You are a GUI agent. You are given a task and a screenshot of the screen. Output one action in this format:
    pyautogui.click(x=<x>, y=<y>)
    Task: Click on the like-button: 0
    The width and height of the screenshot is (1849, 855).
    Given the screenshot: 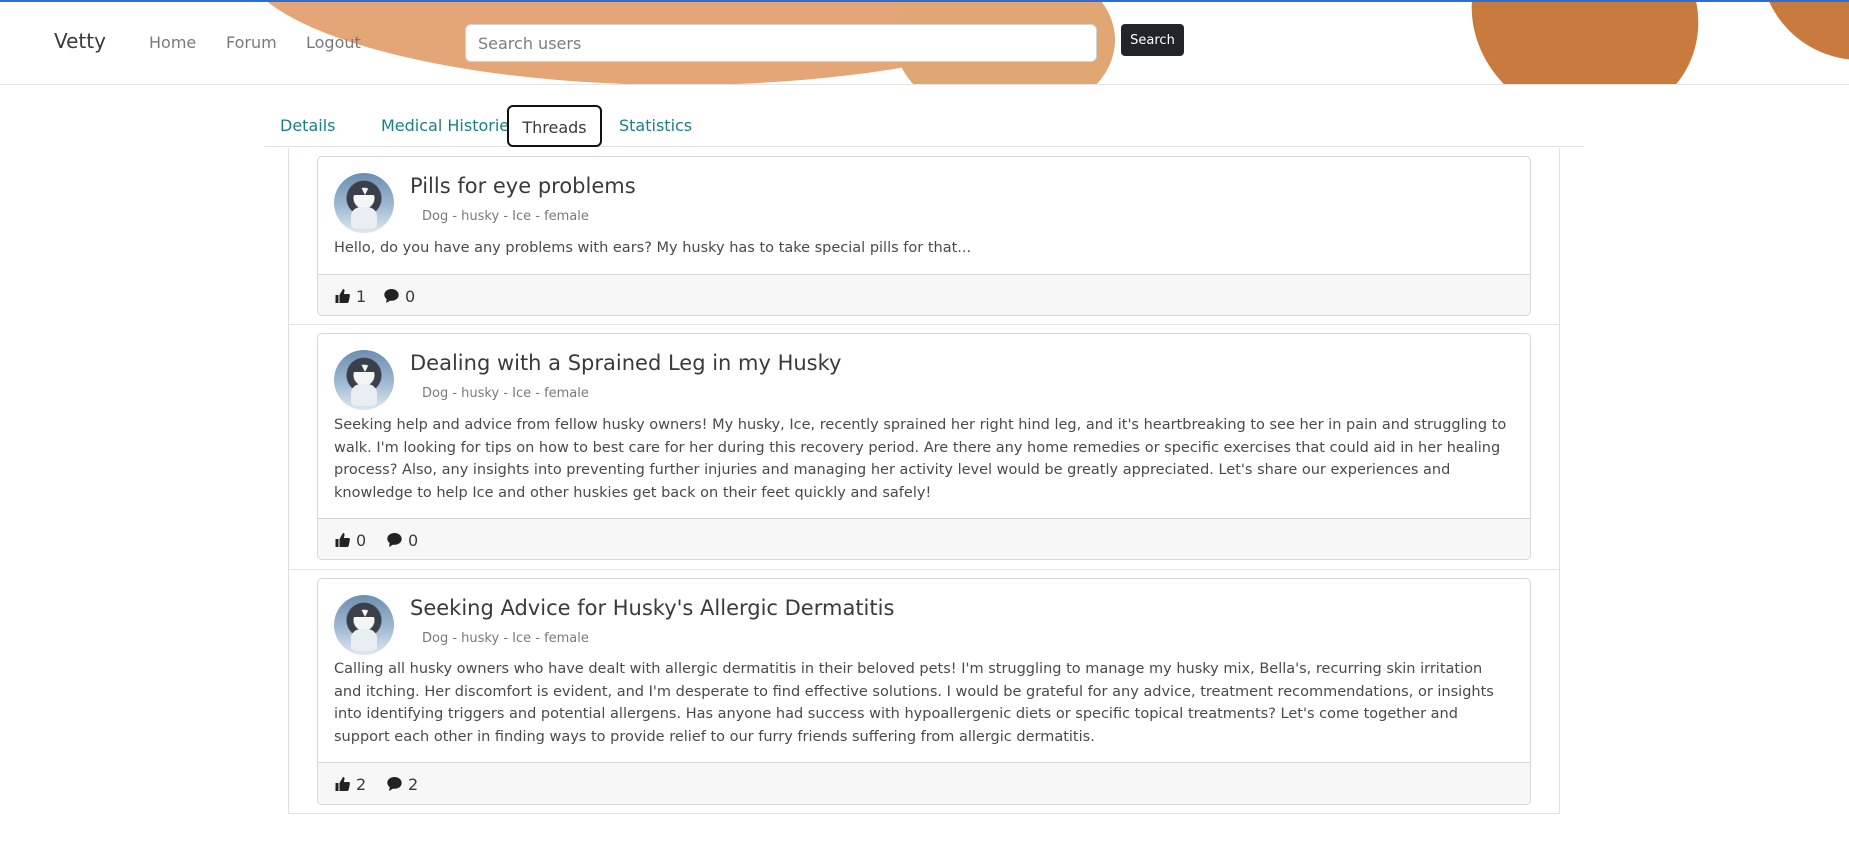 What is the action you would take?
    pyautogui.click(x=350, y=540)
    